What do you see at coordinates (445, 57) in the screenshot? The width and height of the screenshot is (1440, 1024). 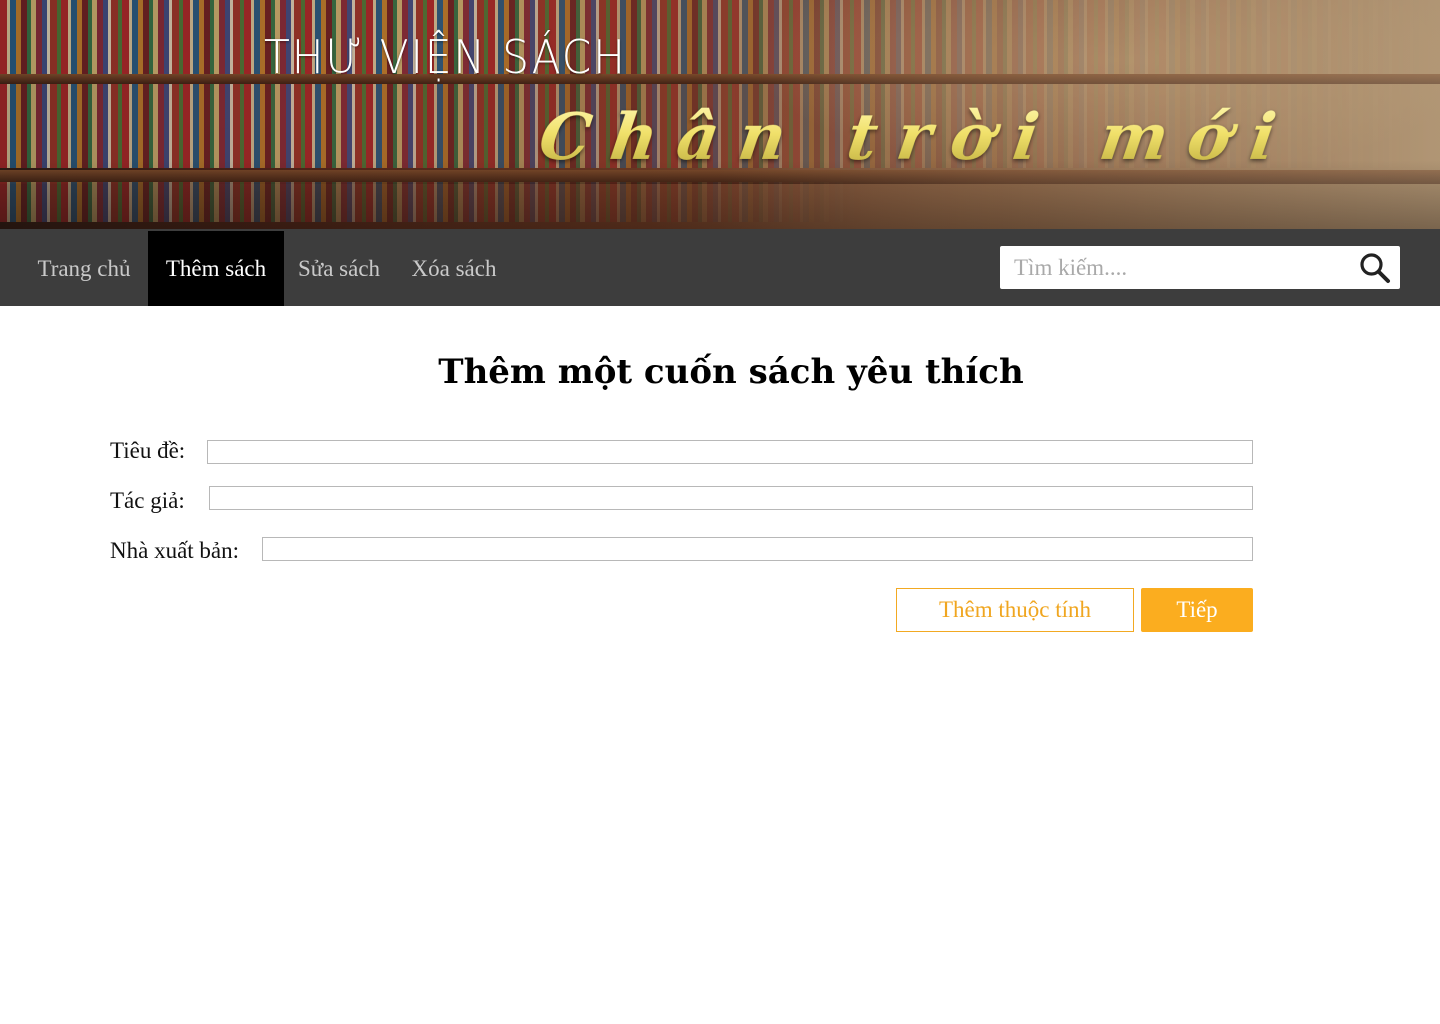 I see `site-title: THƯ VIỆN SÁCH` at bounding box center [445, 57].